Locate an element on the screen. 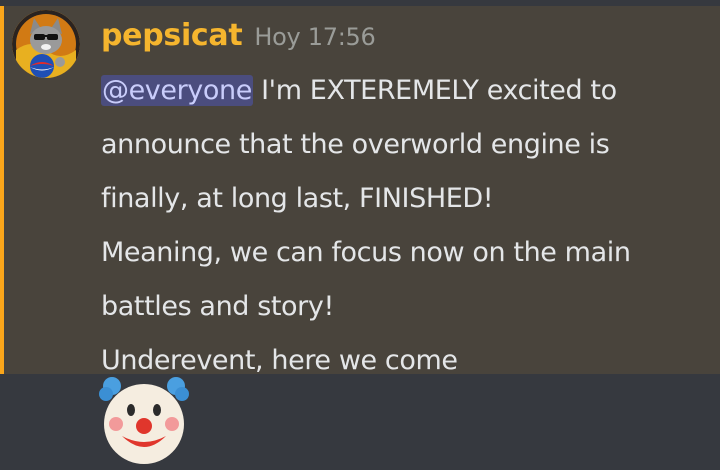 The width and height of the screenshot is (720, 470). timestamp: Hoy 17:56 is located at coordinates (315, 37).